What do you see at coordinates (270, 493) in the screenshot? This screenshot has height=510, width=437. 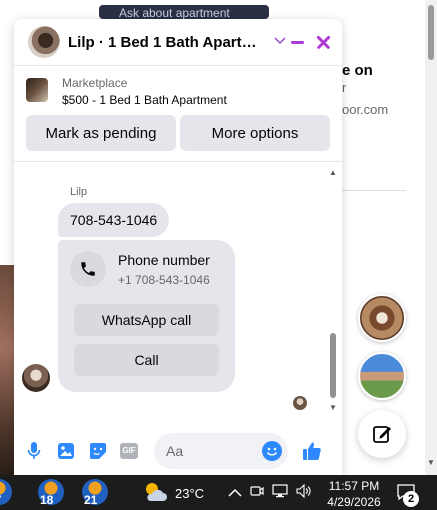 I see `system-tray` at bounding box center [270, 493].